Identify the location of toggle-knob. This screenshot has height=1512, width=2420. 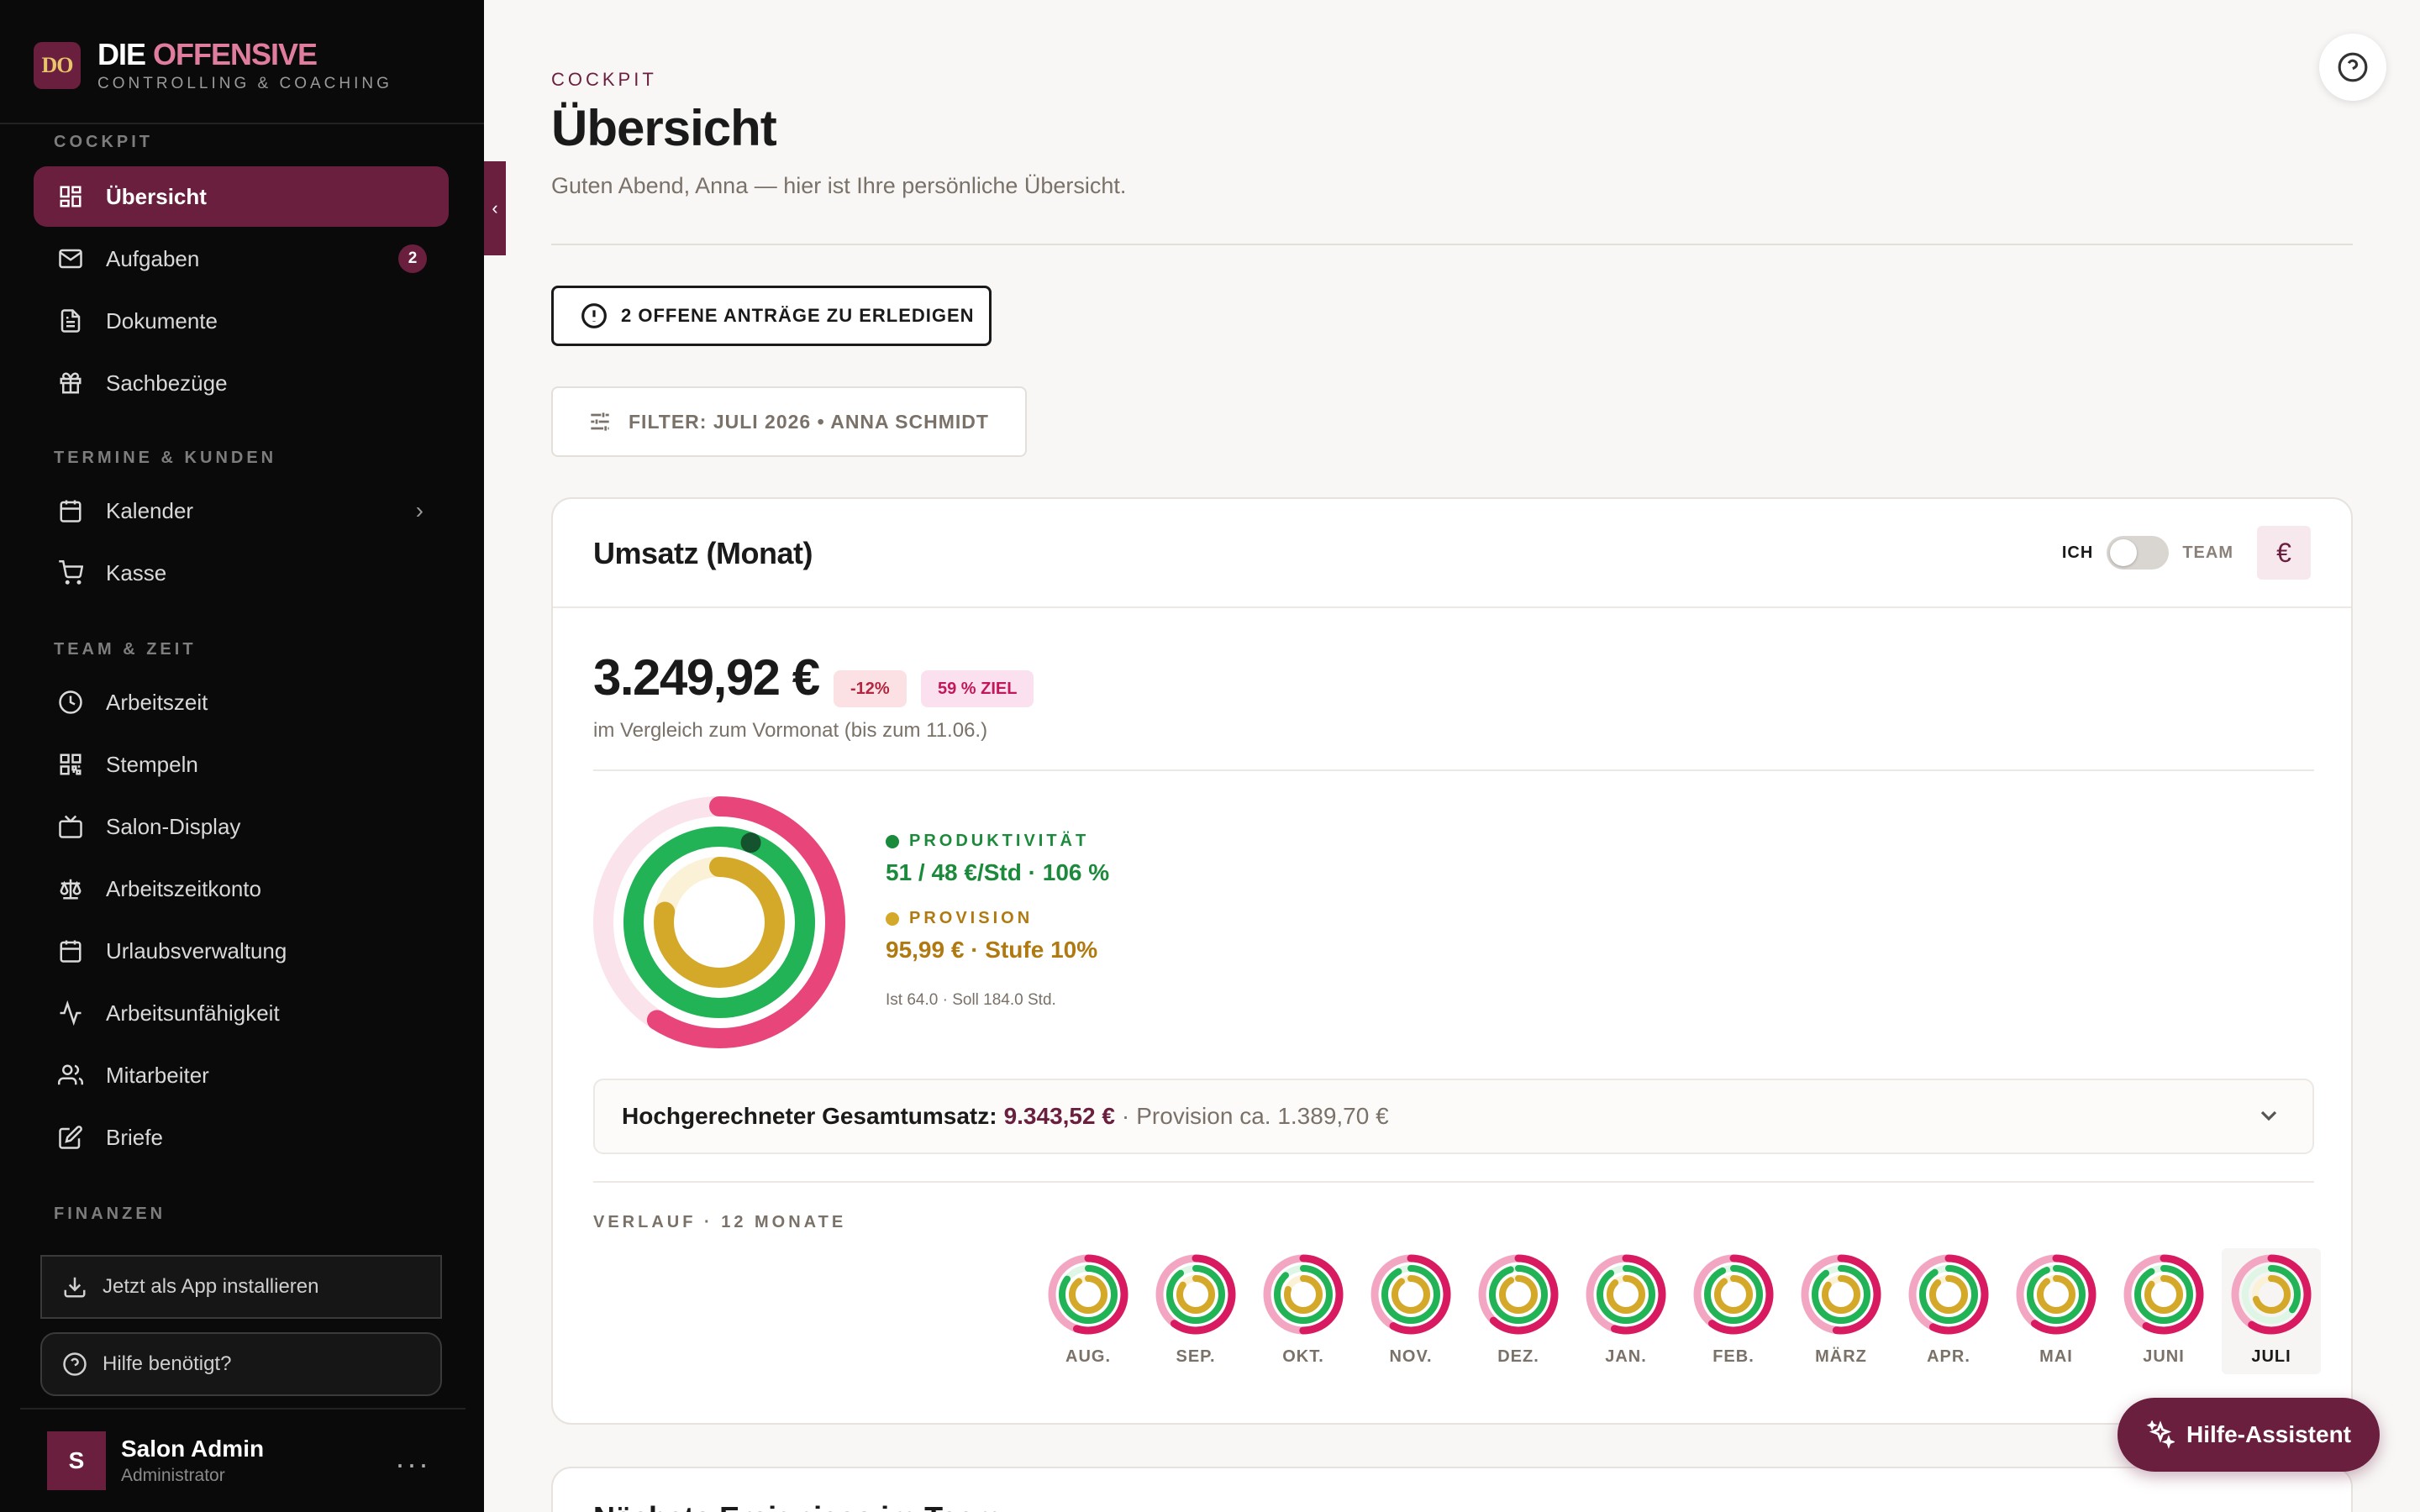
(2124, 552).